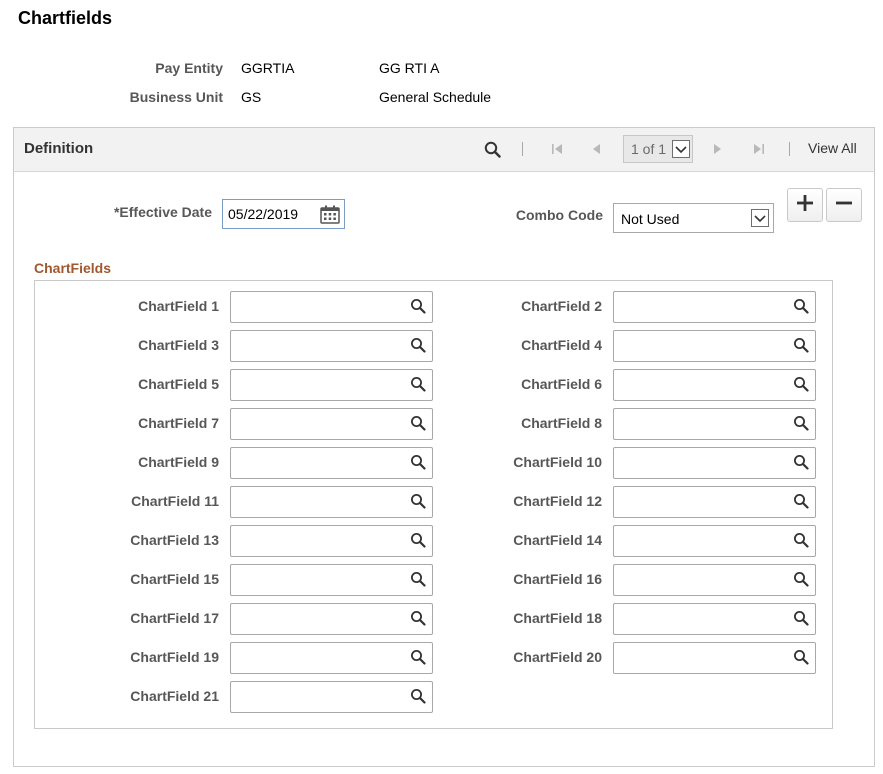 Image resolution: width=883 pixels, height=774 pixels. Describe the element at coordinates (65, 18) in the screenshot. I see `page-title: Chartfields` at that location.